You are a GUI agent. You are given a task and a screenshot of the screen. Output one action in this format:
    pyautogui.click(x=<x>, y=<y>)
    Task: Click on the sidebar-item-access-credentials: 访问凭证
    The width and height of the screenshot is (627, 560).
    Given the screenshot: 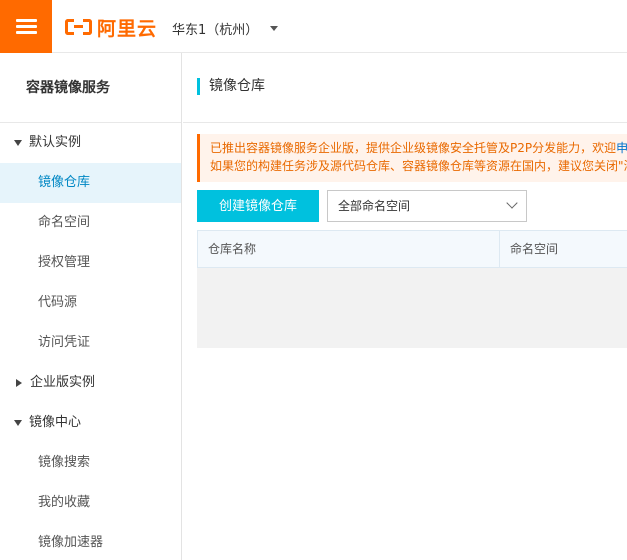 What is the action you would take?
    pyautogui.click(x=90, y=343)
    